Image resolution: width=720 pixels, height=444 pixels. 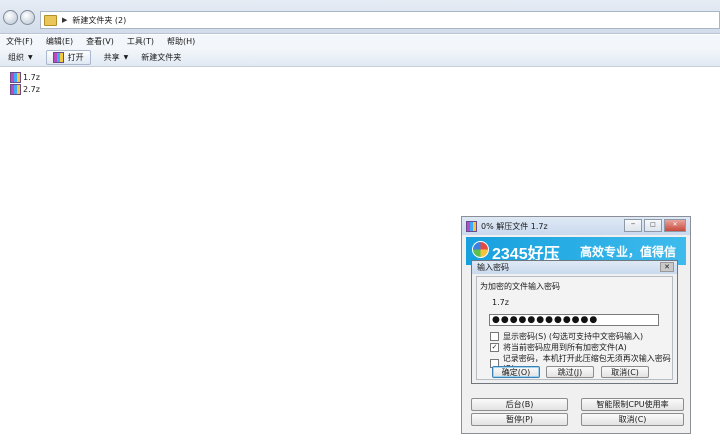 I want to click on address-box: ▶ 新建文件夹 (2), so click(x=380, y=20).